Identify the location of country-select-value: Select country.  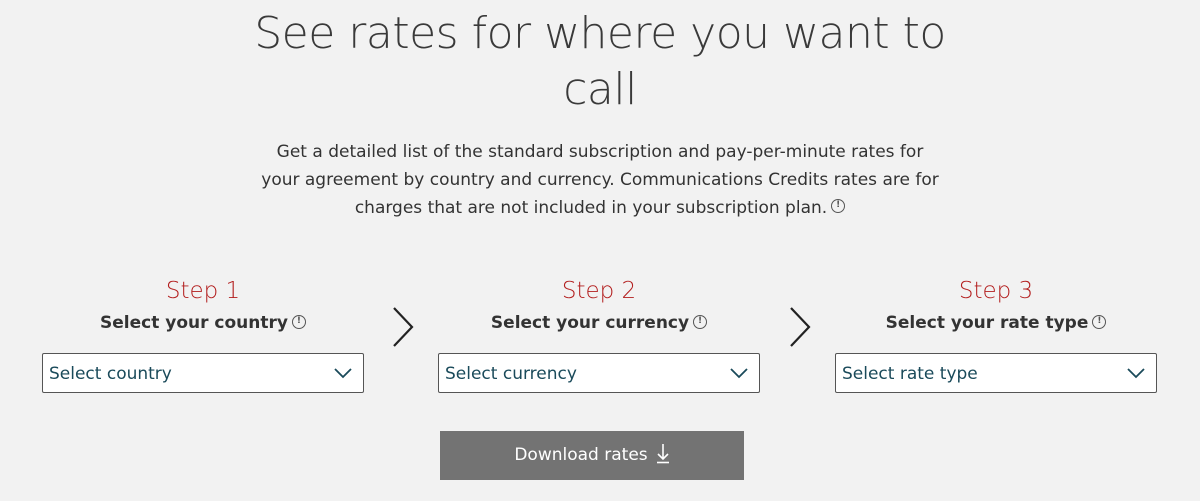
(110, 374).